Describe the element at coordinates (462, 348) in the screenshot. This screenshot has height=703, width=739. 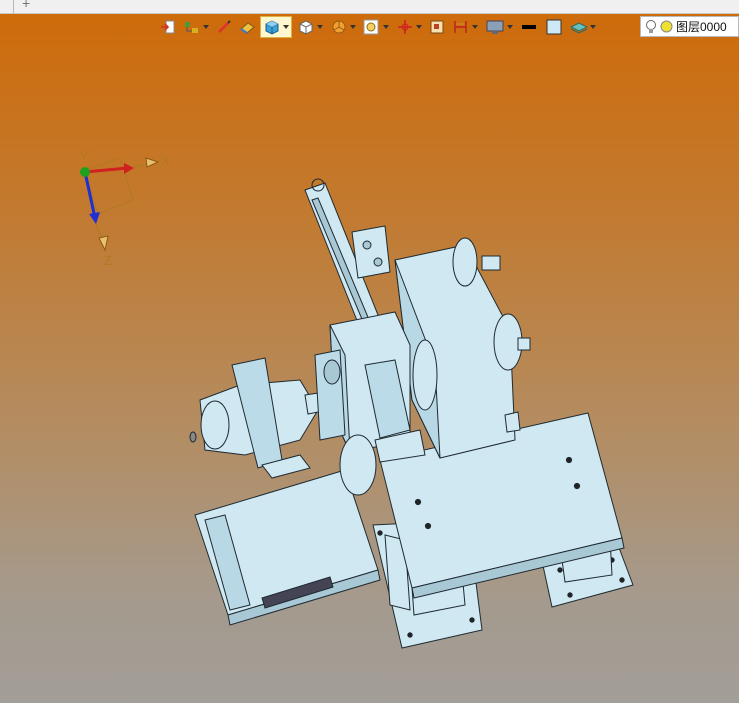
I see `gearbox-housing` at that location.